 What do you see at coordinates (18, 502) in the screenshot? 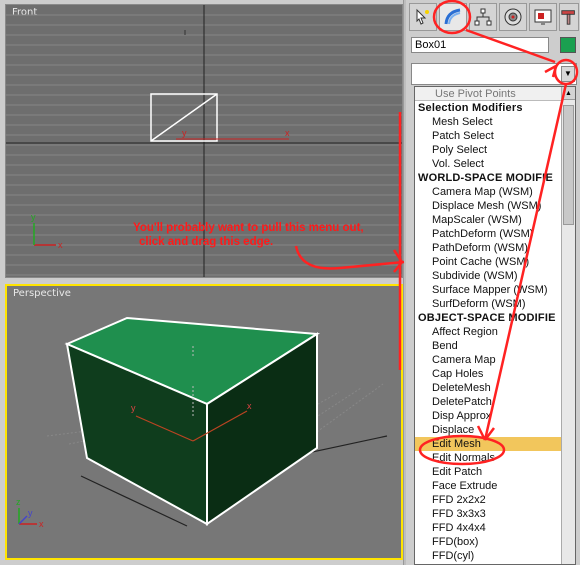
I see `persp-gizmo-z-label: z` at bounding box center [18, 502].